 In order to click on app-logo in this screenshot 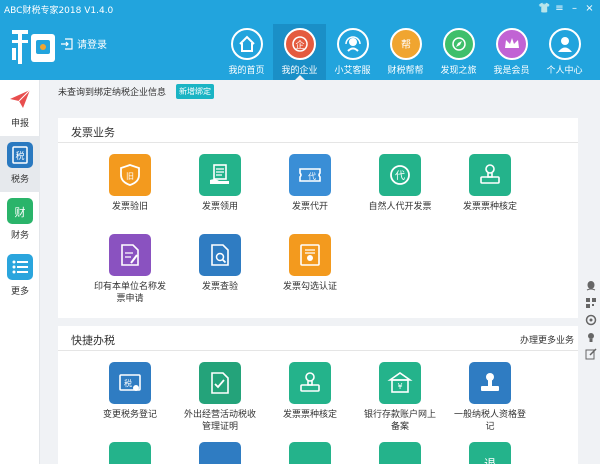, I will do `click(33, 47)`.